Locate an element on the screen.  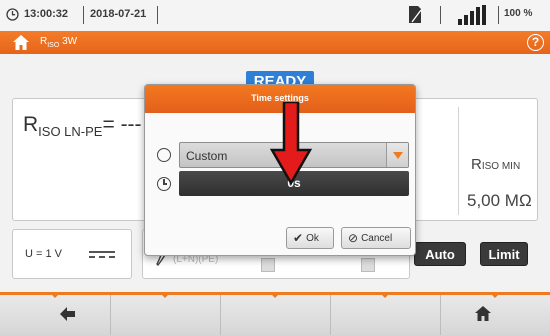
riso-min-symbol: R is located at coordinates (476, 164).